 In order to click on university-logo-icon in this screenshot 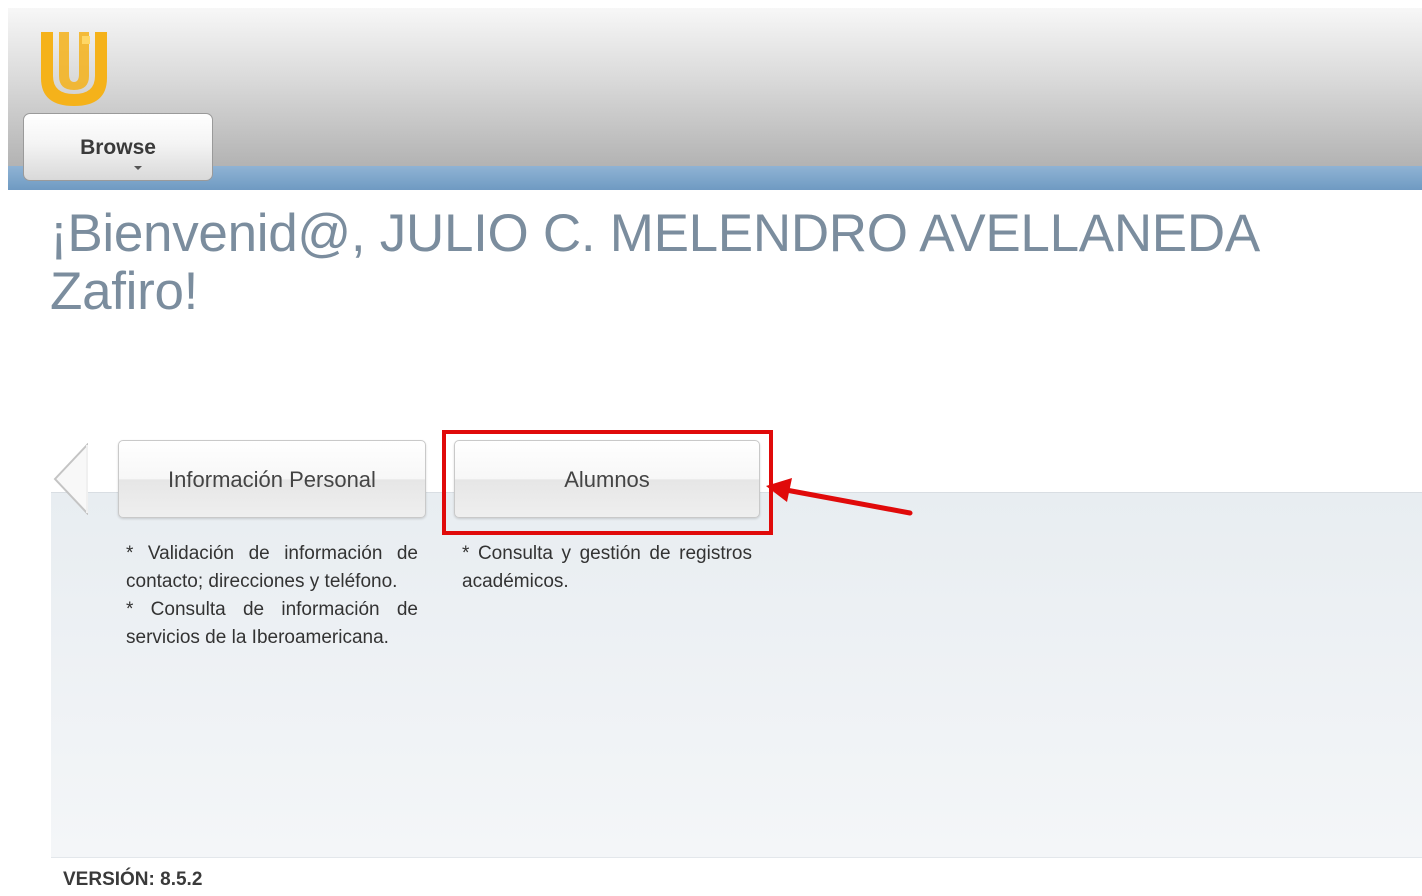, I will do `click(74, 69)`.